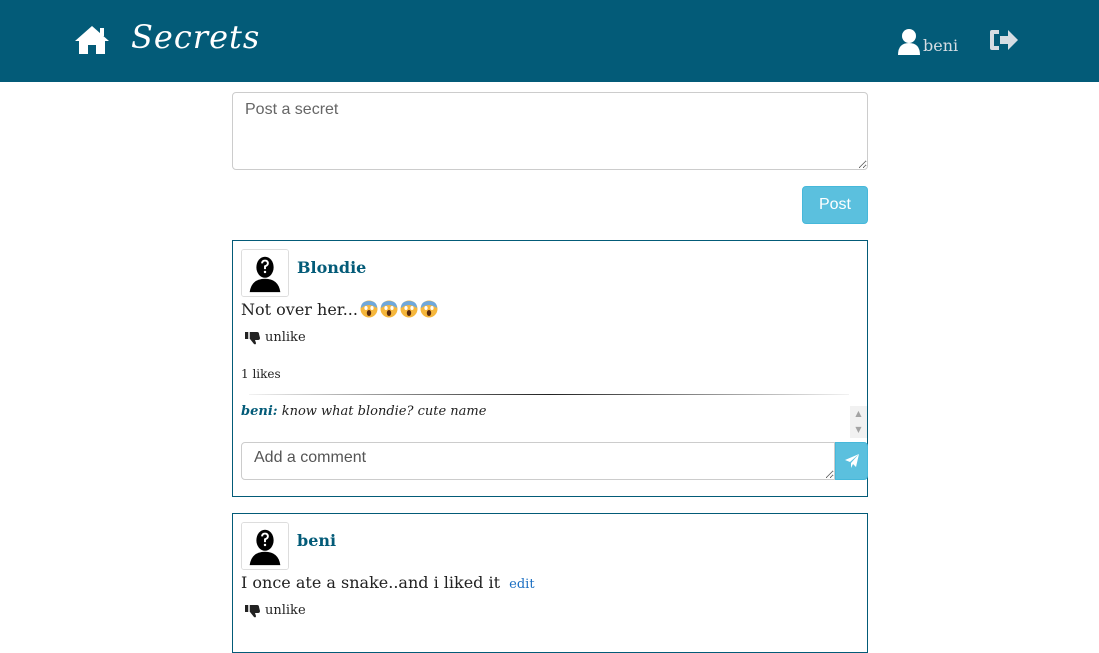 The width and height of the screenshot is (1099, 653). I want to click on home-icon, so click(92, 40).